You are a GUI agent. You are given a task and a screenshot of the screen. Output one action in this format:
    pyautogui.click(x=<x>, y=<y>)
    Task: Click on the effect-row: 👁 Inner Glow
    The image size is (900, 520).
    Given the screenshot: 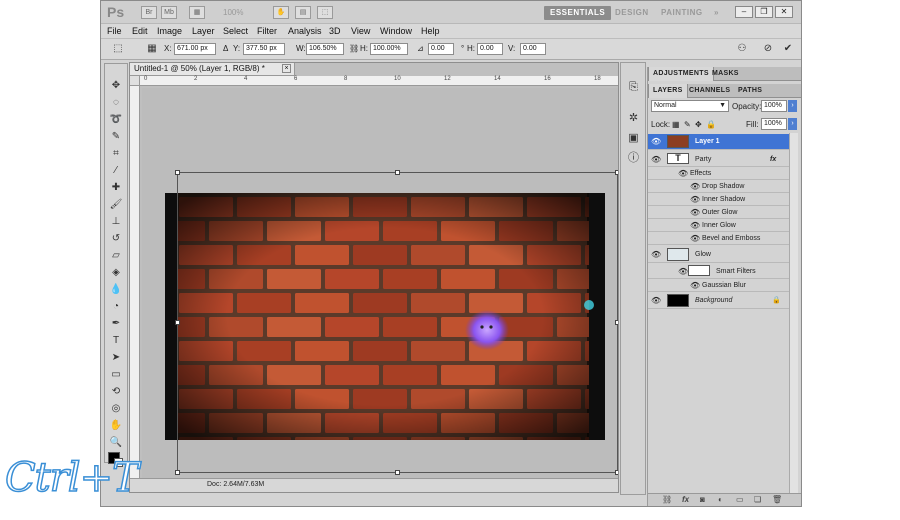 What is the action you would take?
    pyautogui.click(x=718, y=225)
    